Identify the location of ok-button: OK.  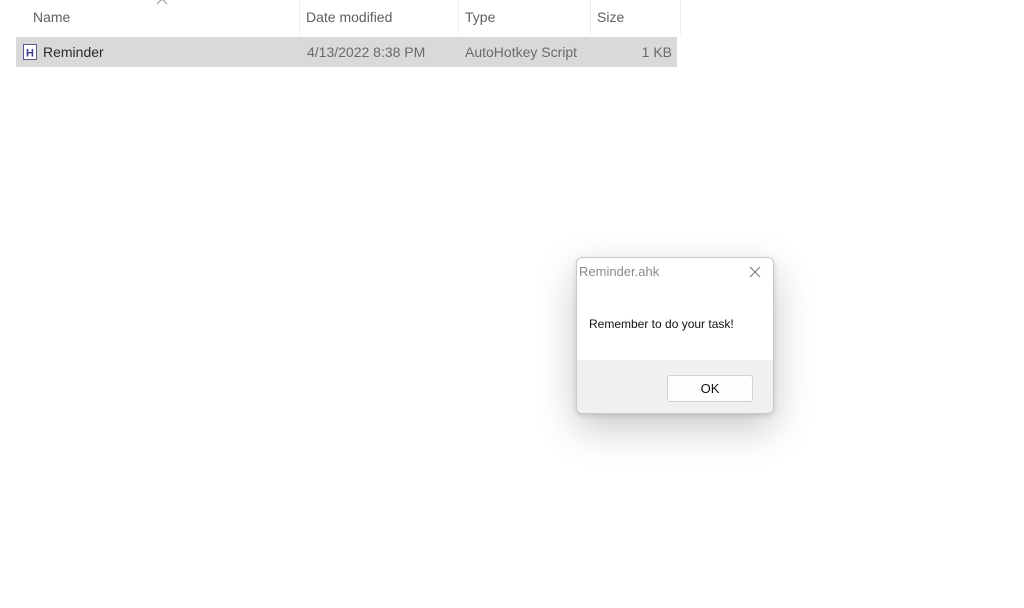
(710, 388).